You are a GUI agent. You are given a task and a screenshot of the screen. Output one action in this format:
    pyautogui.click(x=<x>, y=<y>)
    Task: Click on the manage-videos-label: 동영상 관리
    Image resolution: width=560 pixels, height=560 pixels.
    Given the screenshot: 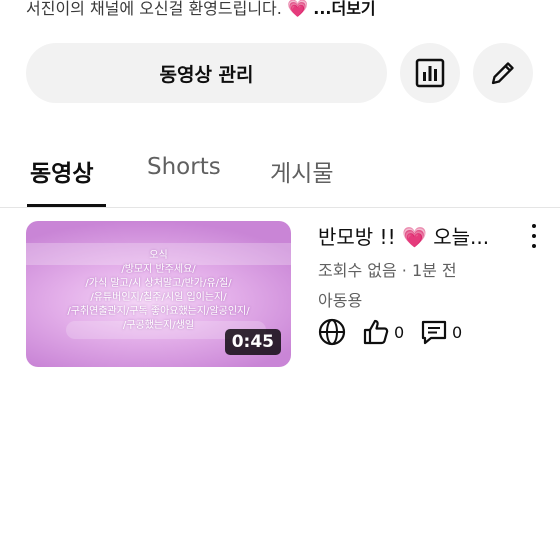 What is the action you would take?
    pyautogui.click(x=206, y=74)
    